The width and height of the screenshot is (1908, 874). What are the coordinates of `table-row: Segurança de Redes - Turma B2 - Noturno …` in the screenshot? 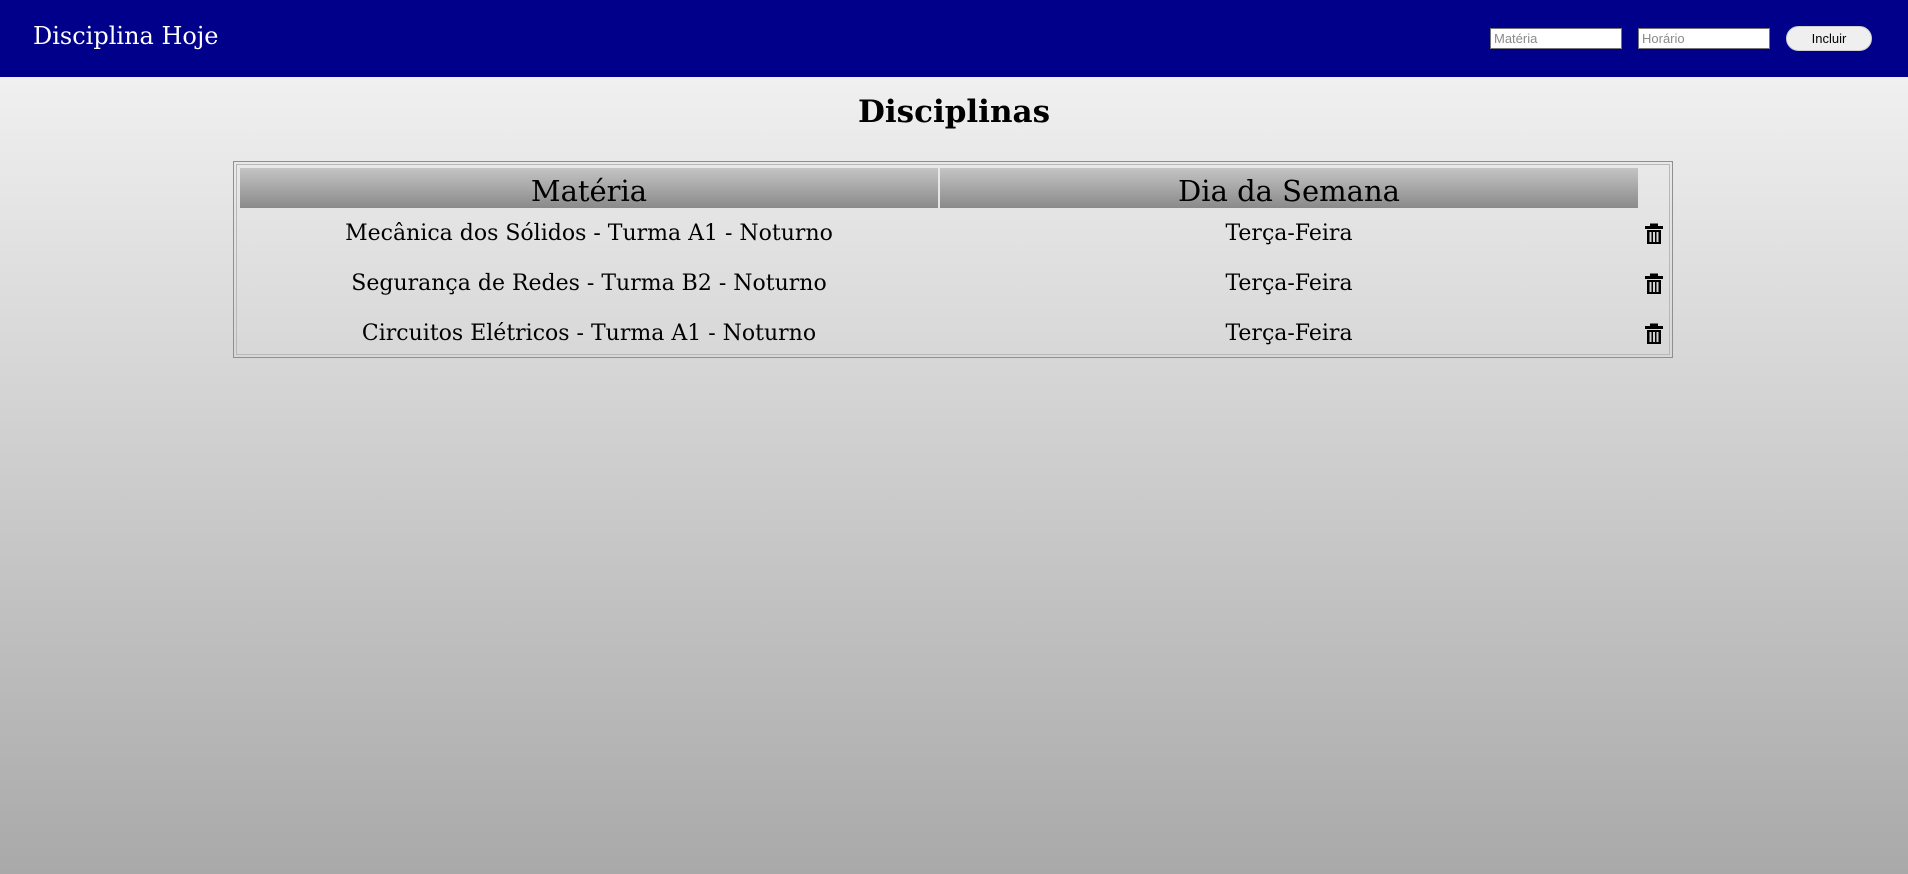 It's located at (955, 284).